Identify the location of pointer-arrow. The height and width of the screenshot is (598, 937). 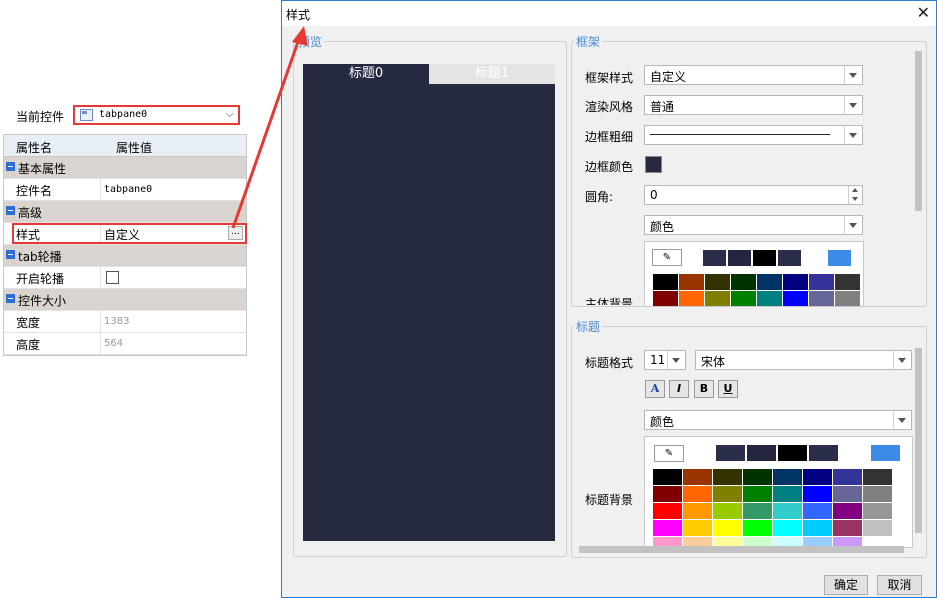
(269, 127).